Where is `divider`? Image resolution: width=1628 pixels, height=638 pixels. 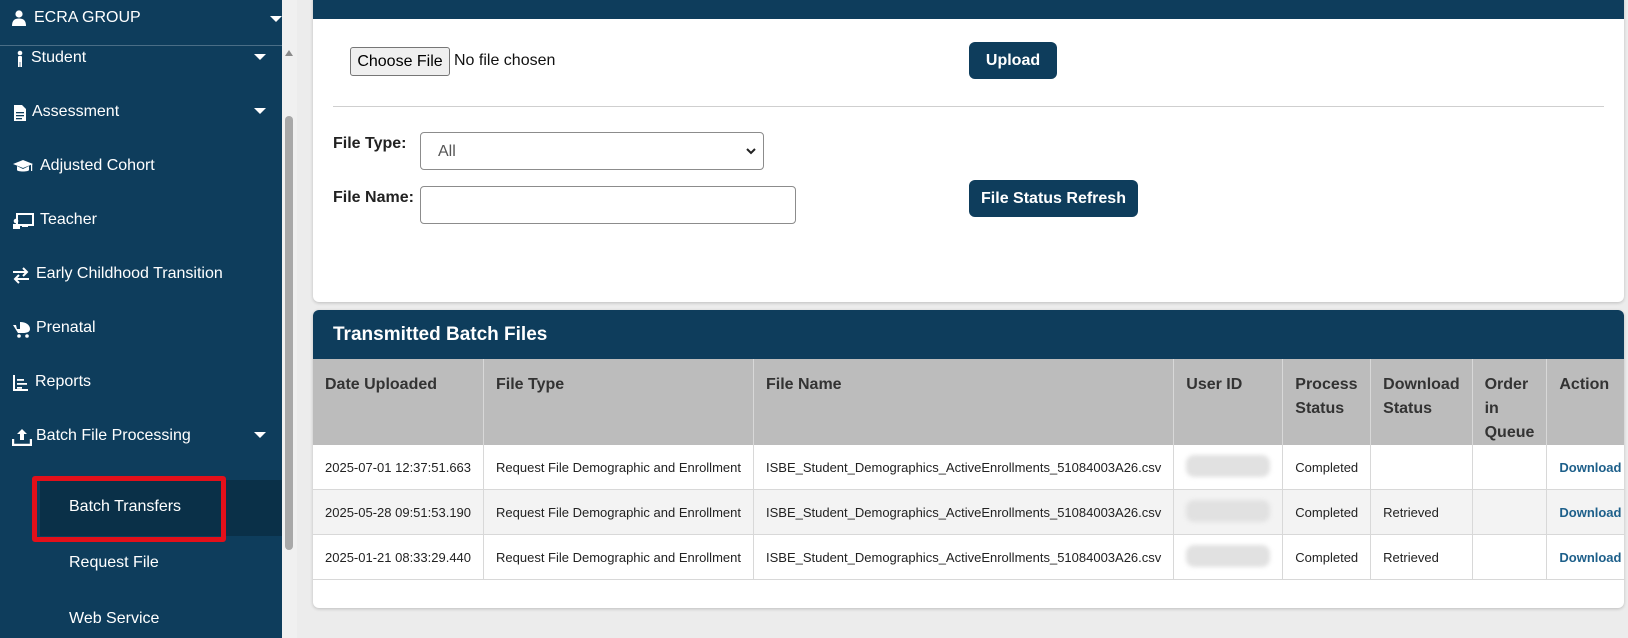
divider is located at coordinates (968, 106).